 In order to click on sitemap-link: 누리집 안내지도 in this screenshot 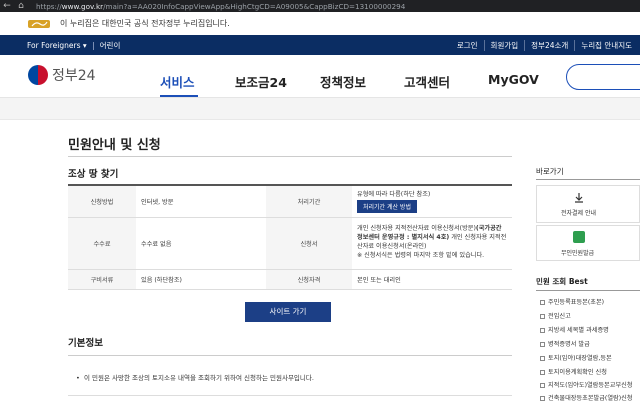, I will do `click(606, 45)`.